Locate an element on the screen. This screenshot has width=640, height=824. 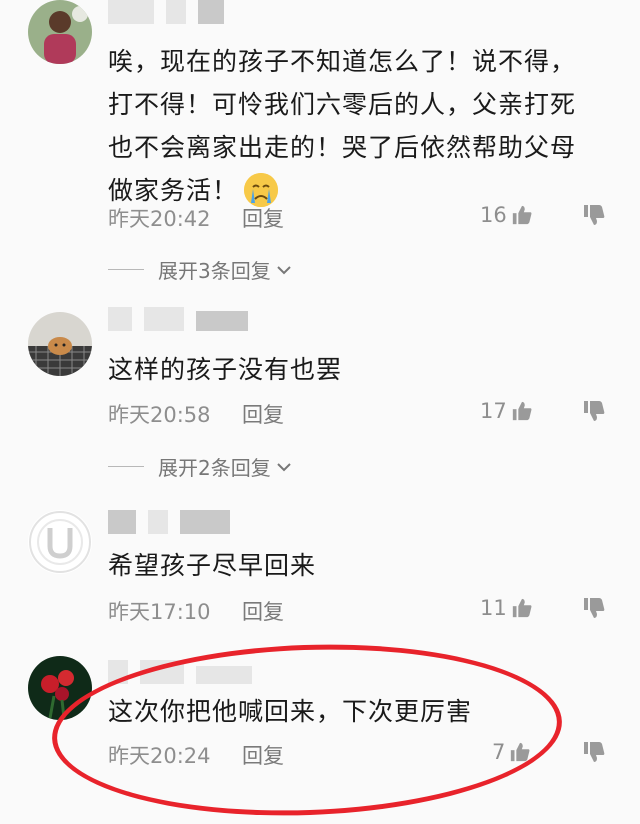
crying-face-emoji is located at coordinates (261, 190).